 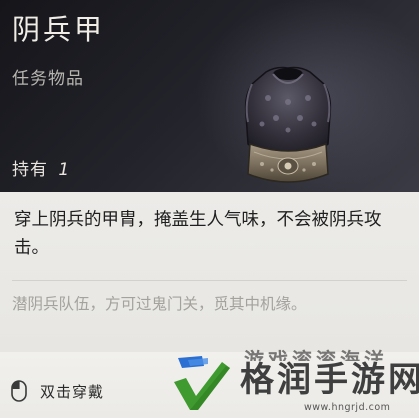 I want to click on watermark-url: www.hngrjd.com, so click(x=347, y=407).